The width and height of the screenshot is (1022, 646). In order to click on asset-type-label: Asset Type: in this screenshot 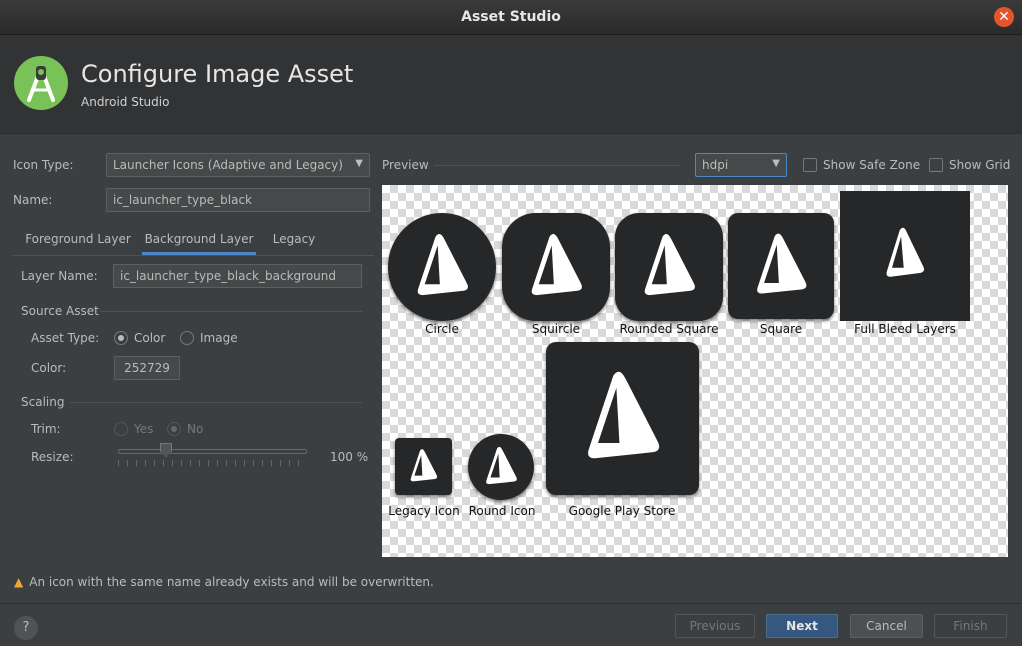, I will do `click(65, 338)`.